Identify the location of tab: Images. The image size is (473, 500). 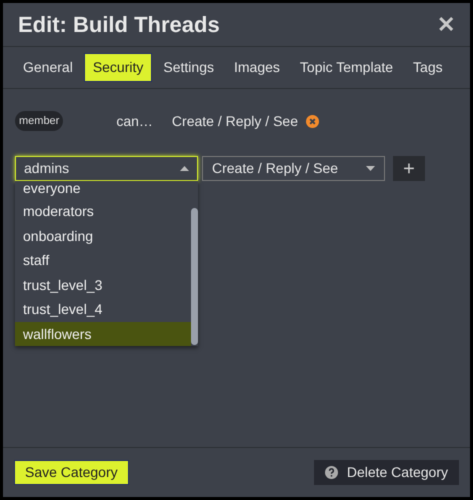
(256, 67).